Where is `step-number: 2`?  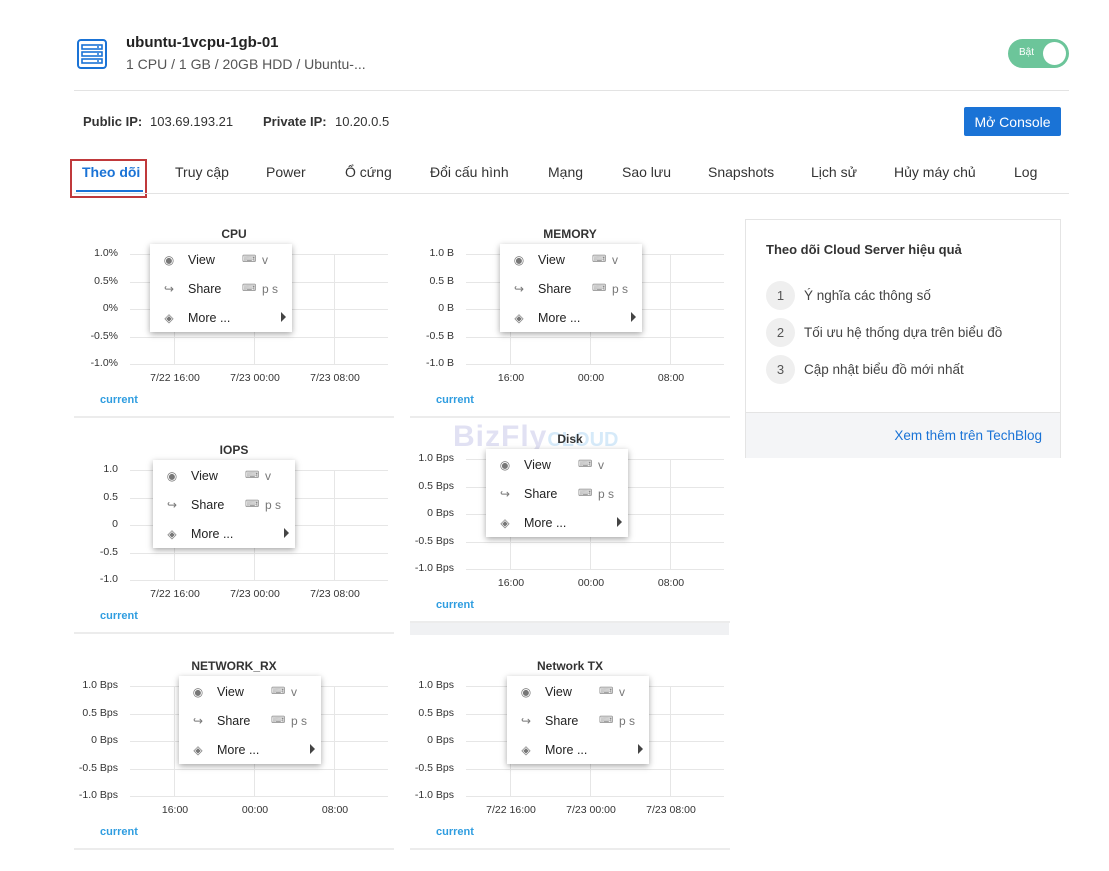 step-number: 2 is located at coordinates (780, 332).